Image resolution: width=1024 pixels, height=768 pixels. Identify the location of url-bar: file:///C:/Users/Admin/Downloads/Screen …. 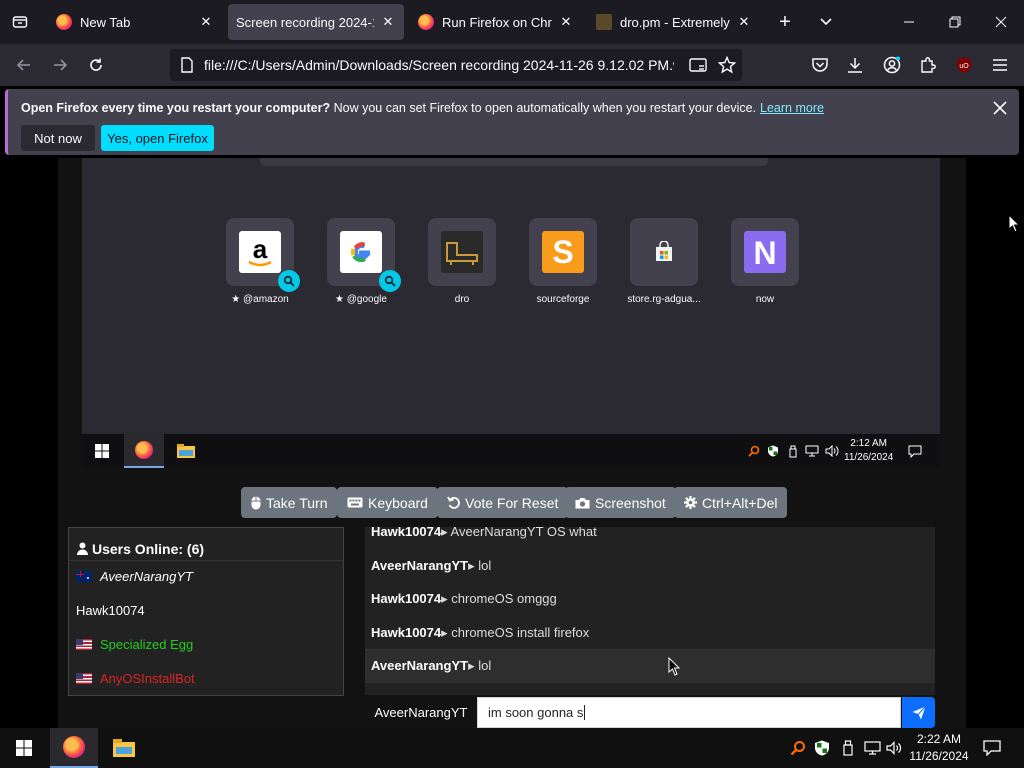
(456, 65).